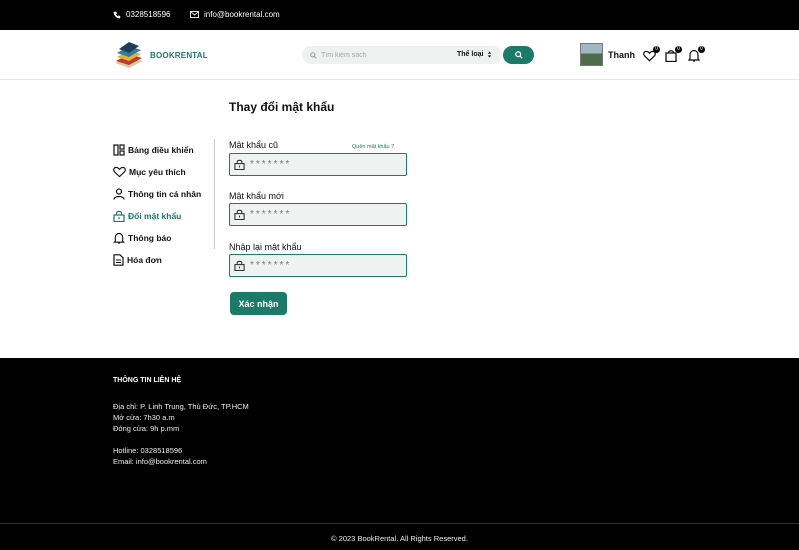  Describe the element at coordinates (181, 406) in the screenshot. I see `footer-address: Địa chỉ: P. Linh Trung, Thủ Đức, TP.HCM` at that location.